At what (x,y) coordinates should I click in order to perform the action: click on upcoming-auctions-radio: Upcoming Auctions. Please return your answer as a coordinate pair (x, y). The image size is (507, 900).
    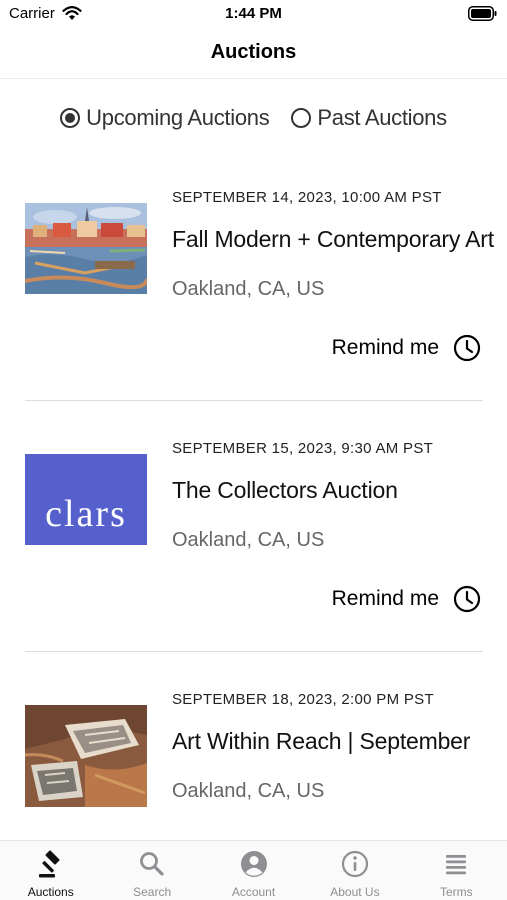
    Looking at the image, I should click on (165, 118).